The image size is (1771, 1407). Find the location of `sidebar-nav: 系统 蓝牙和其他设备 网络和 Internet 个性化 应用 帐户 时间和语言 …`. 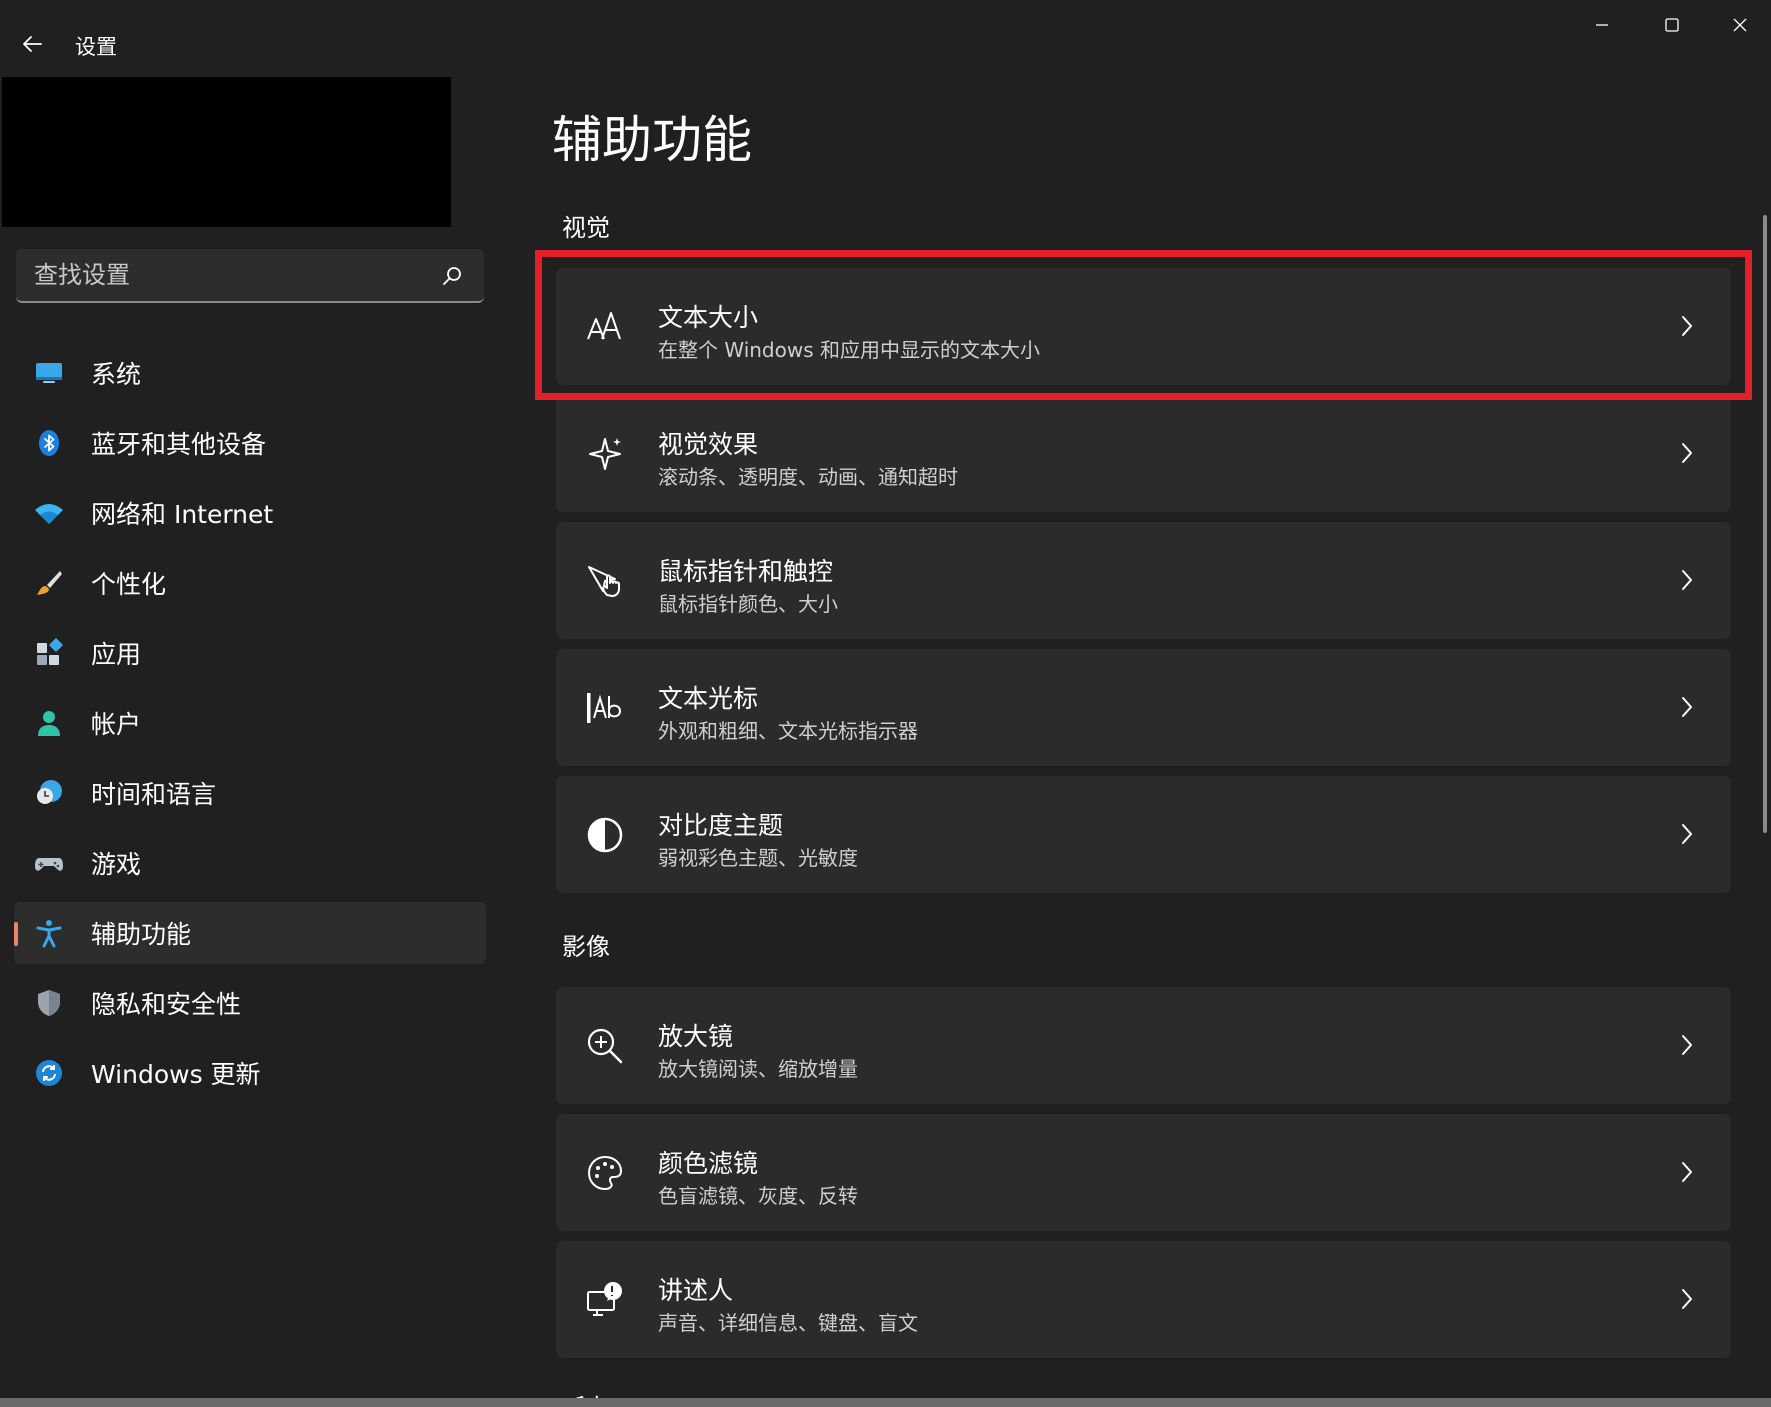

sidebar-nav: 系统 蓝牙和其他设备 网络和 Internet 个性化 应用 帐户 时间和语言 … is located at coordinates (250, 727).